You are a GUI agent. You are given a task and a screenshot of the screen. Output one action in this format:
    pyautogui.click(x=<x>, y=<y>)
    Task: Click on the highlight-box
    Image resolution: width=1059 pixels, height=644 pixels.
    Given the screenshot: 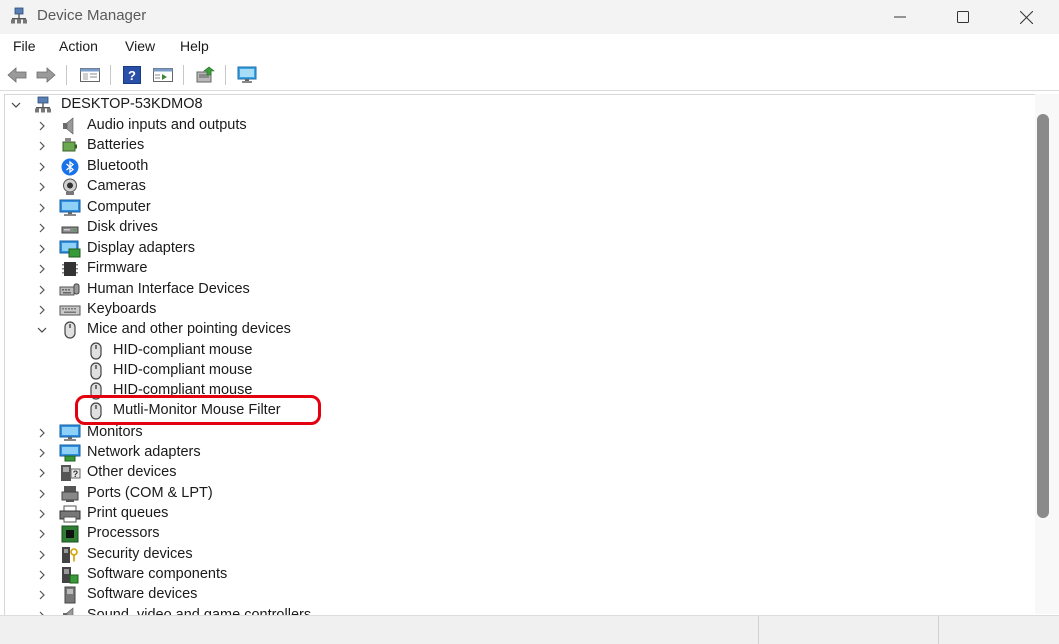 What is the action you would take?
    pyautogui.click(x=198, y=410)
    